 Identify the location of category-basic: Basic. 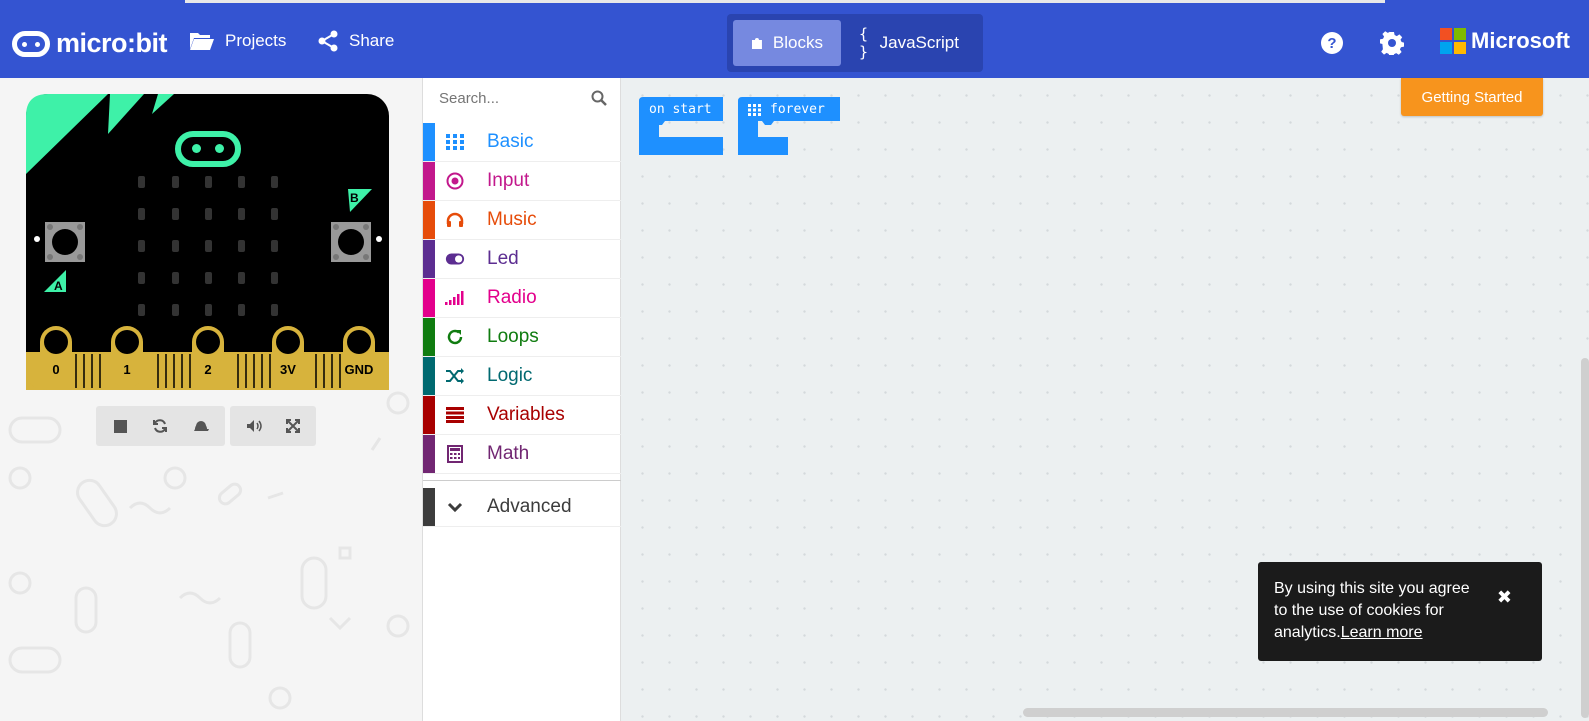
(522, 142).